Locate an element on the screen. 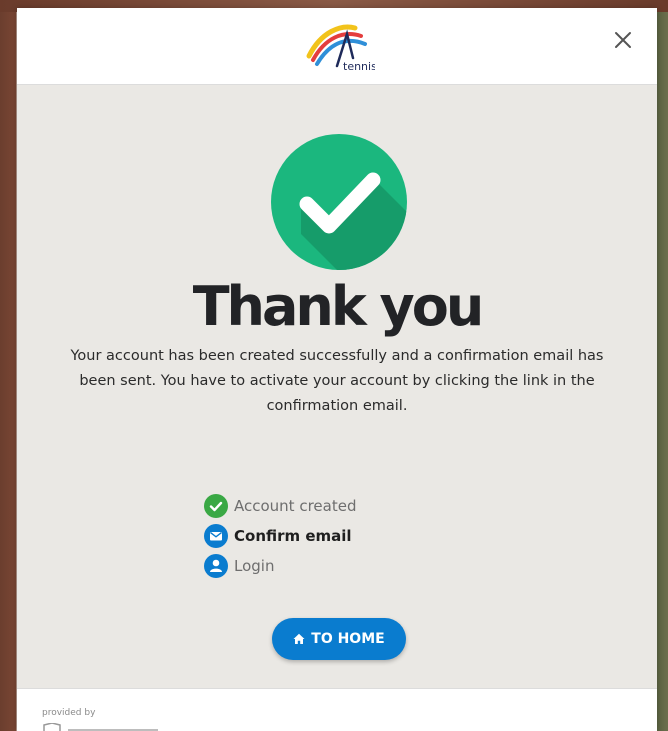 Image resolution: width=668 pixels, height=731 pixels. step-account-created: Account created is located at coordinates (334, 506).